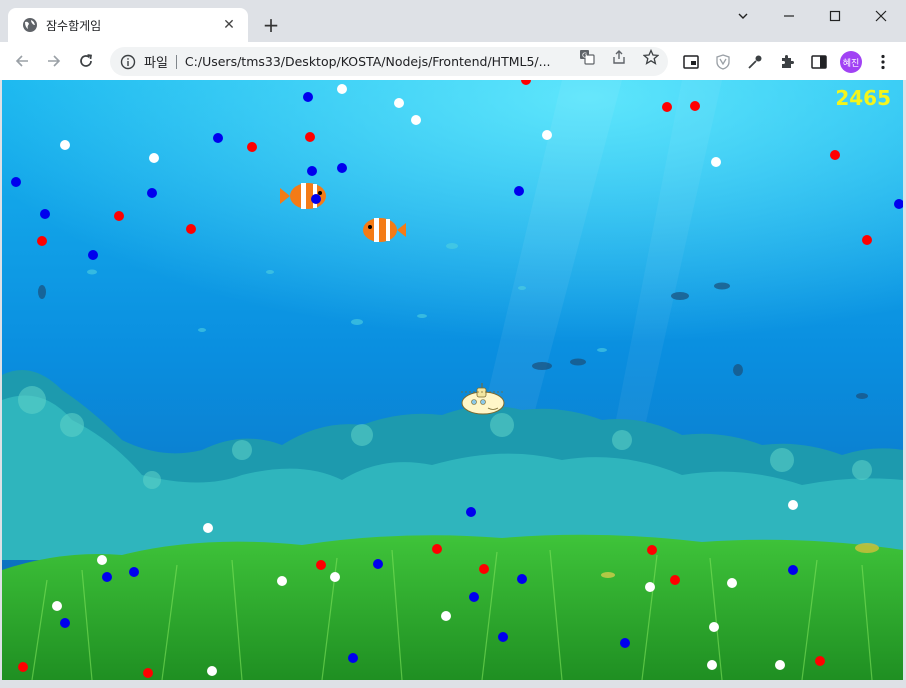 This screenshot has width=906, height=688. What do you see at coordinates (54, 61) in the screenshot?
I see `forward-arrow-icon` at bounding box center [54, 61].